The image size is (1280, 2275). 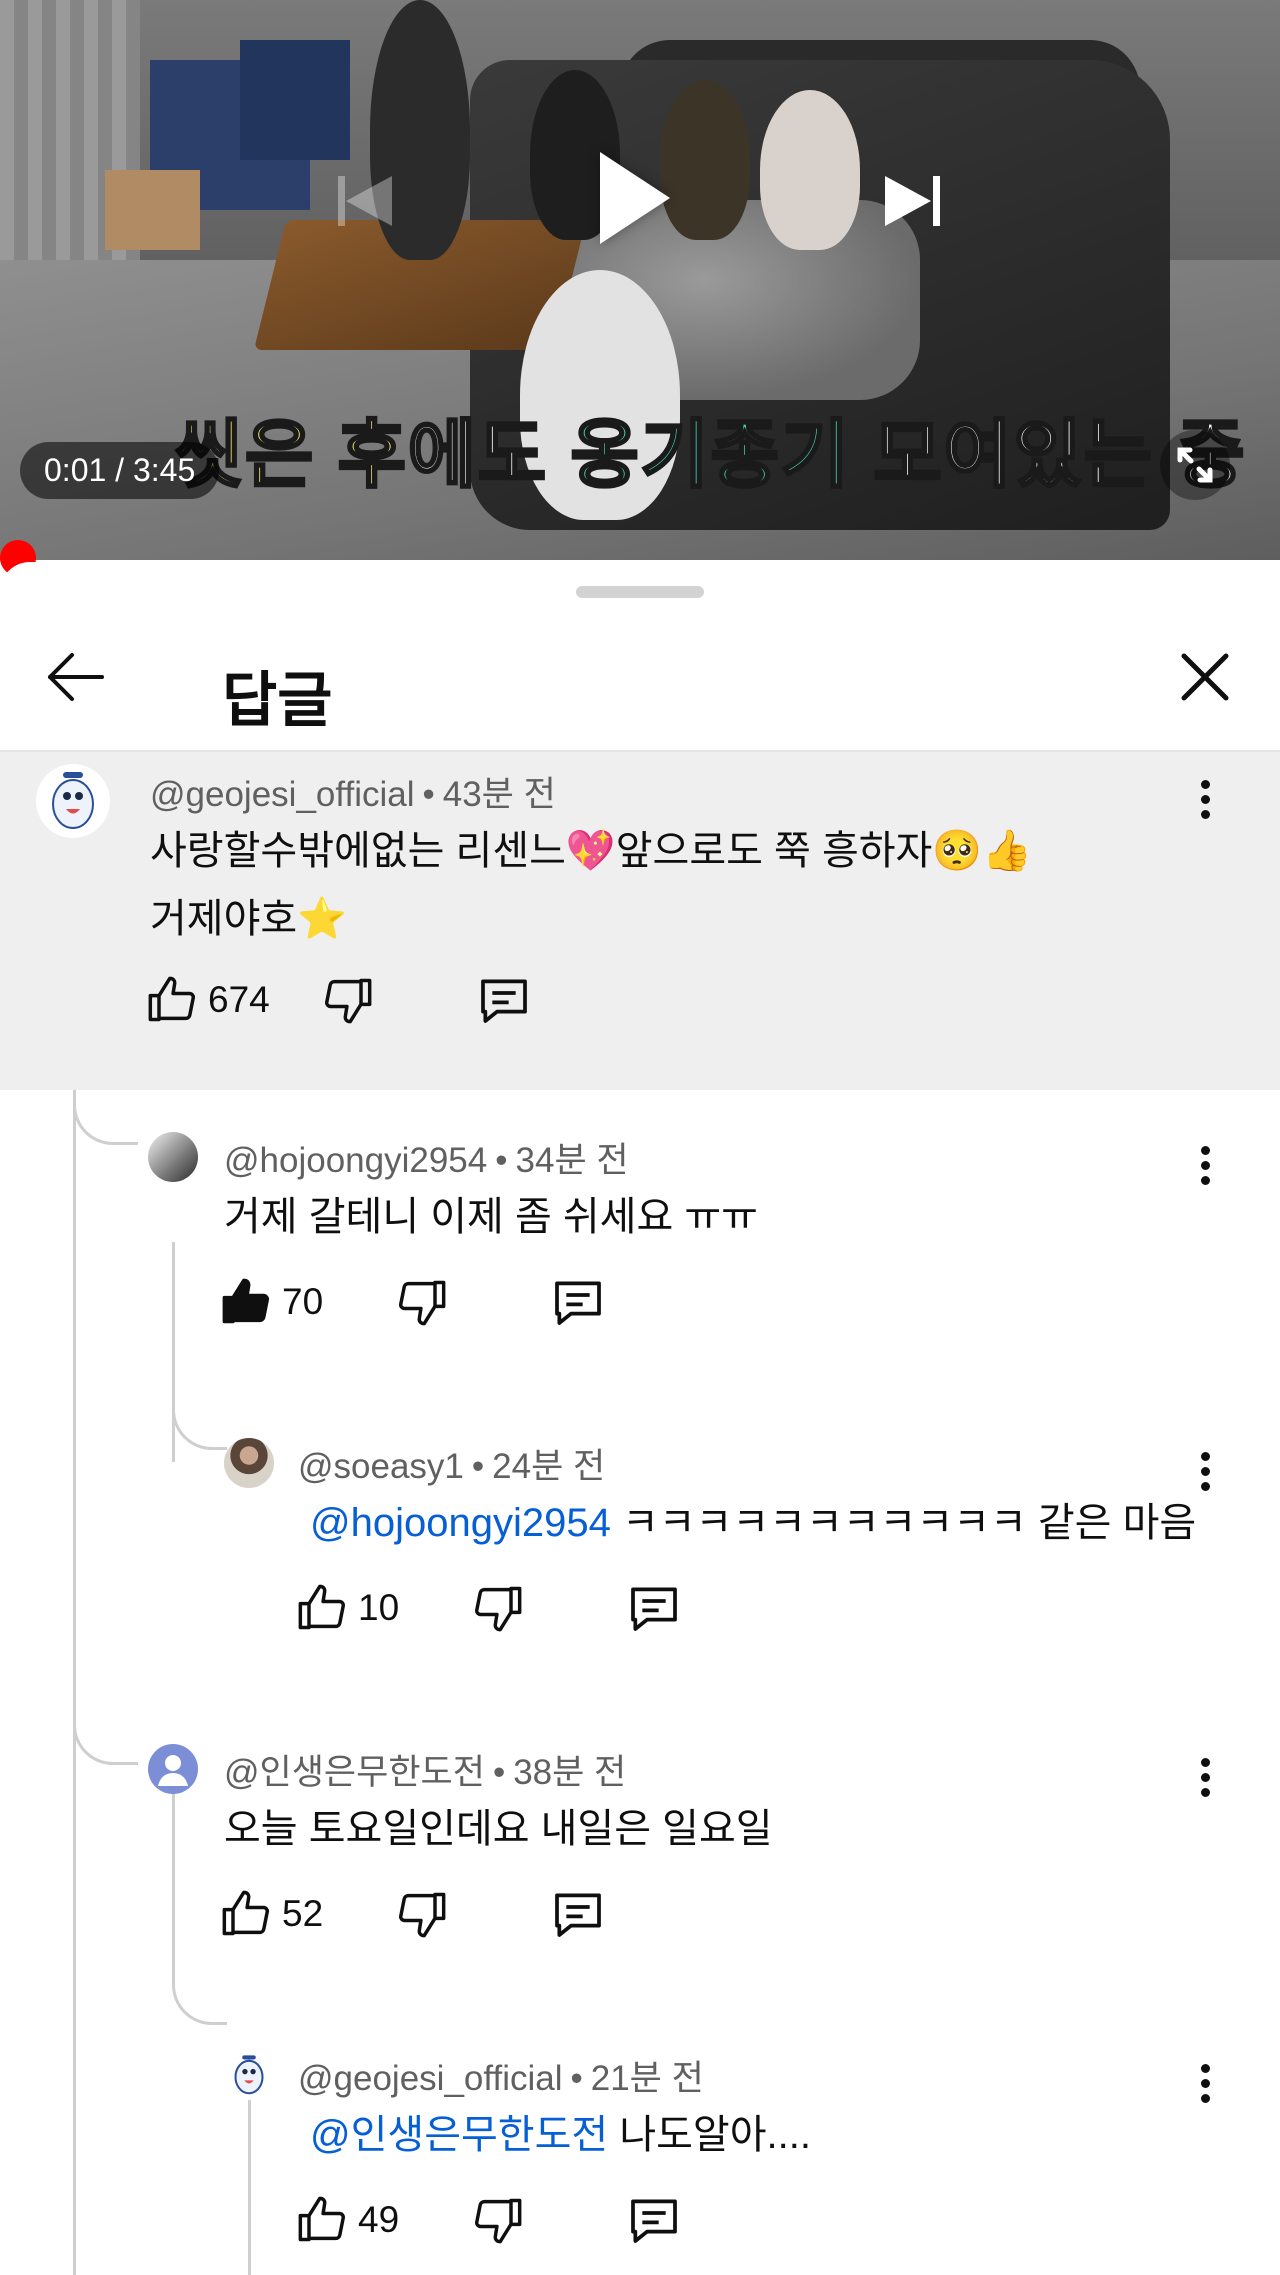 I want to click on like-count: 52, so click(x=303, y=1913).